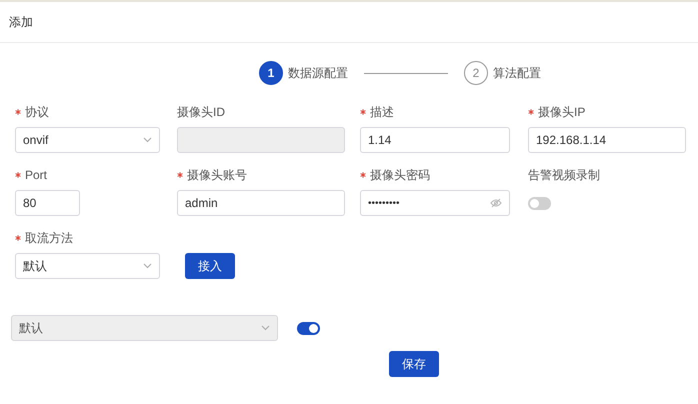 This screenshot has height=404, width=698. Describe the element at coordinates (261, 203) in the screenshot. I see `text-field: admin` at that location.